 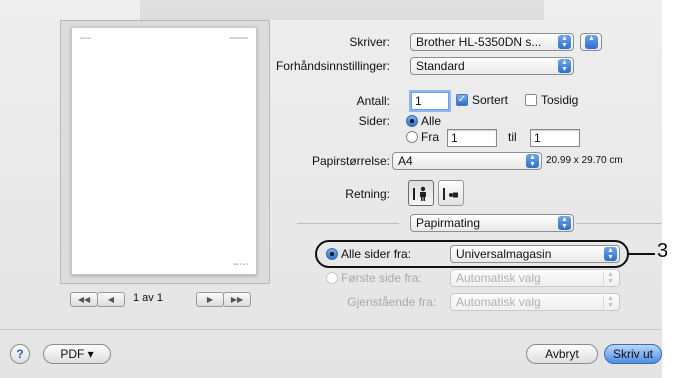 I want to click on two-sided-label: Tosidig, so click(x=560, y=100).